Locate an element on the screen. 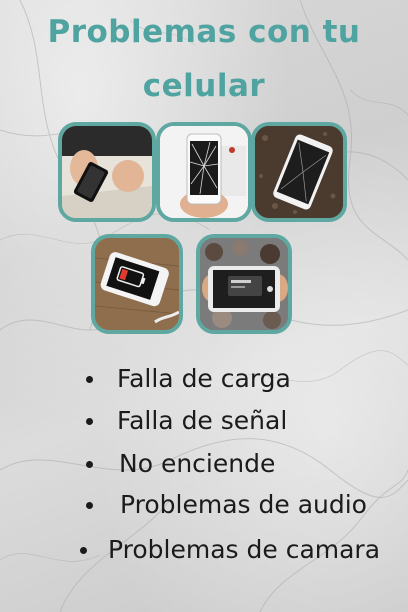 The image size is (408, 612). page-title-line-2: celular is located at coordinates (204, 86).